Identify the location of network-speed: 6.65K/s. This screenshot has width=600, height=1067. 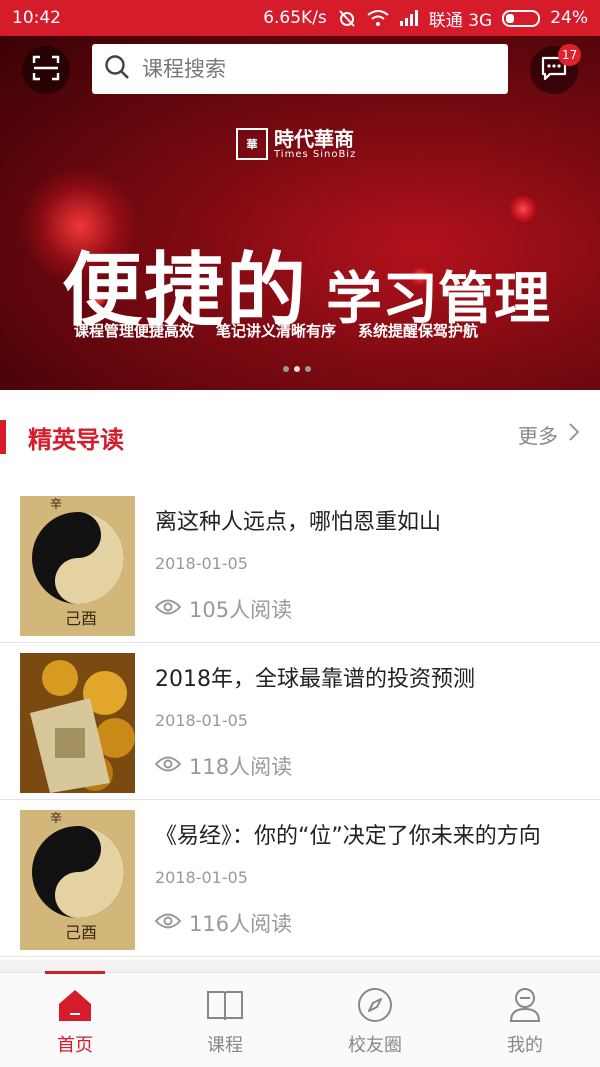
(295, 18).